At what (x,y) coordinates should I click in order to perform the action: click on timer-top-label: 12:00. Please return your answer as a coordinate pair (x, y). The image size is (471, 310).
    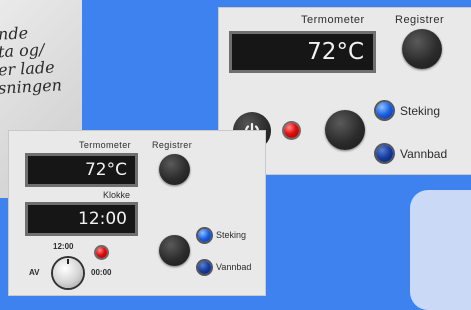
    Looking at the image, I should click on (63, 246).